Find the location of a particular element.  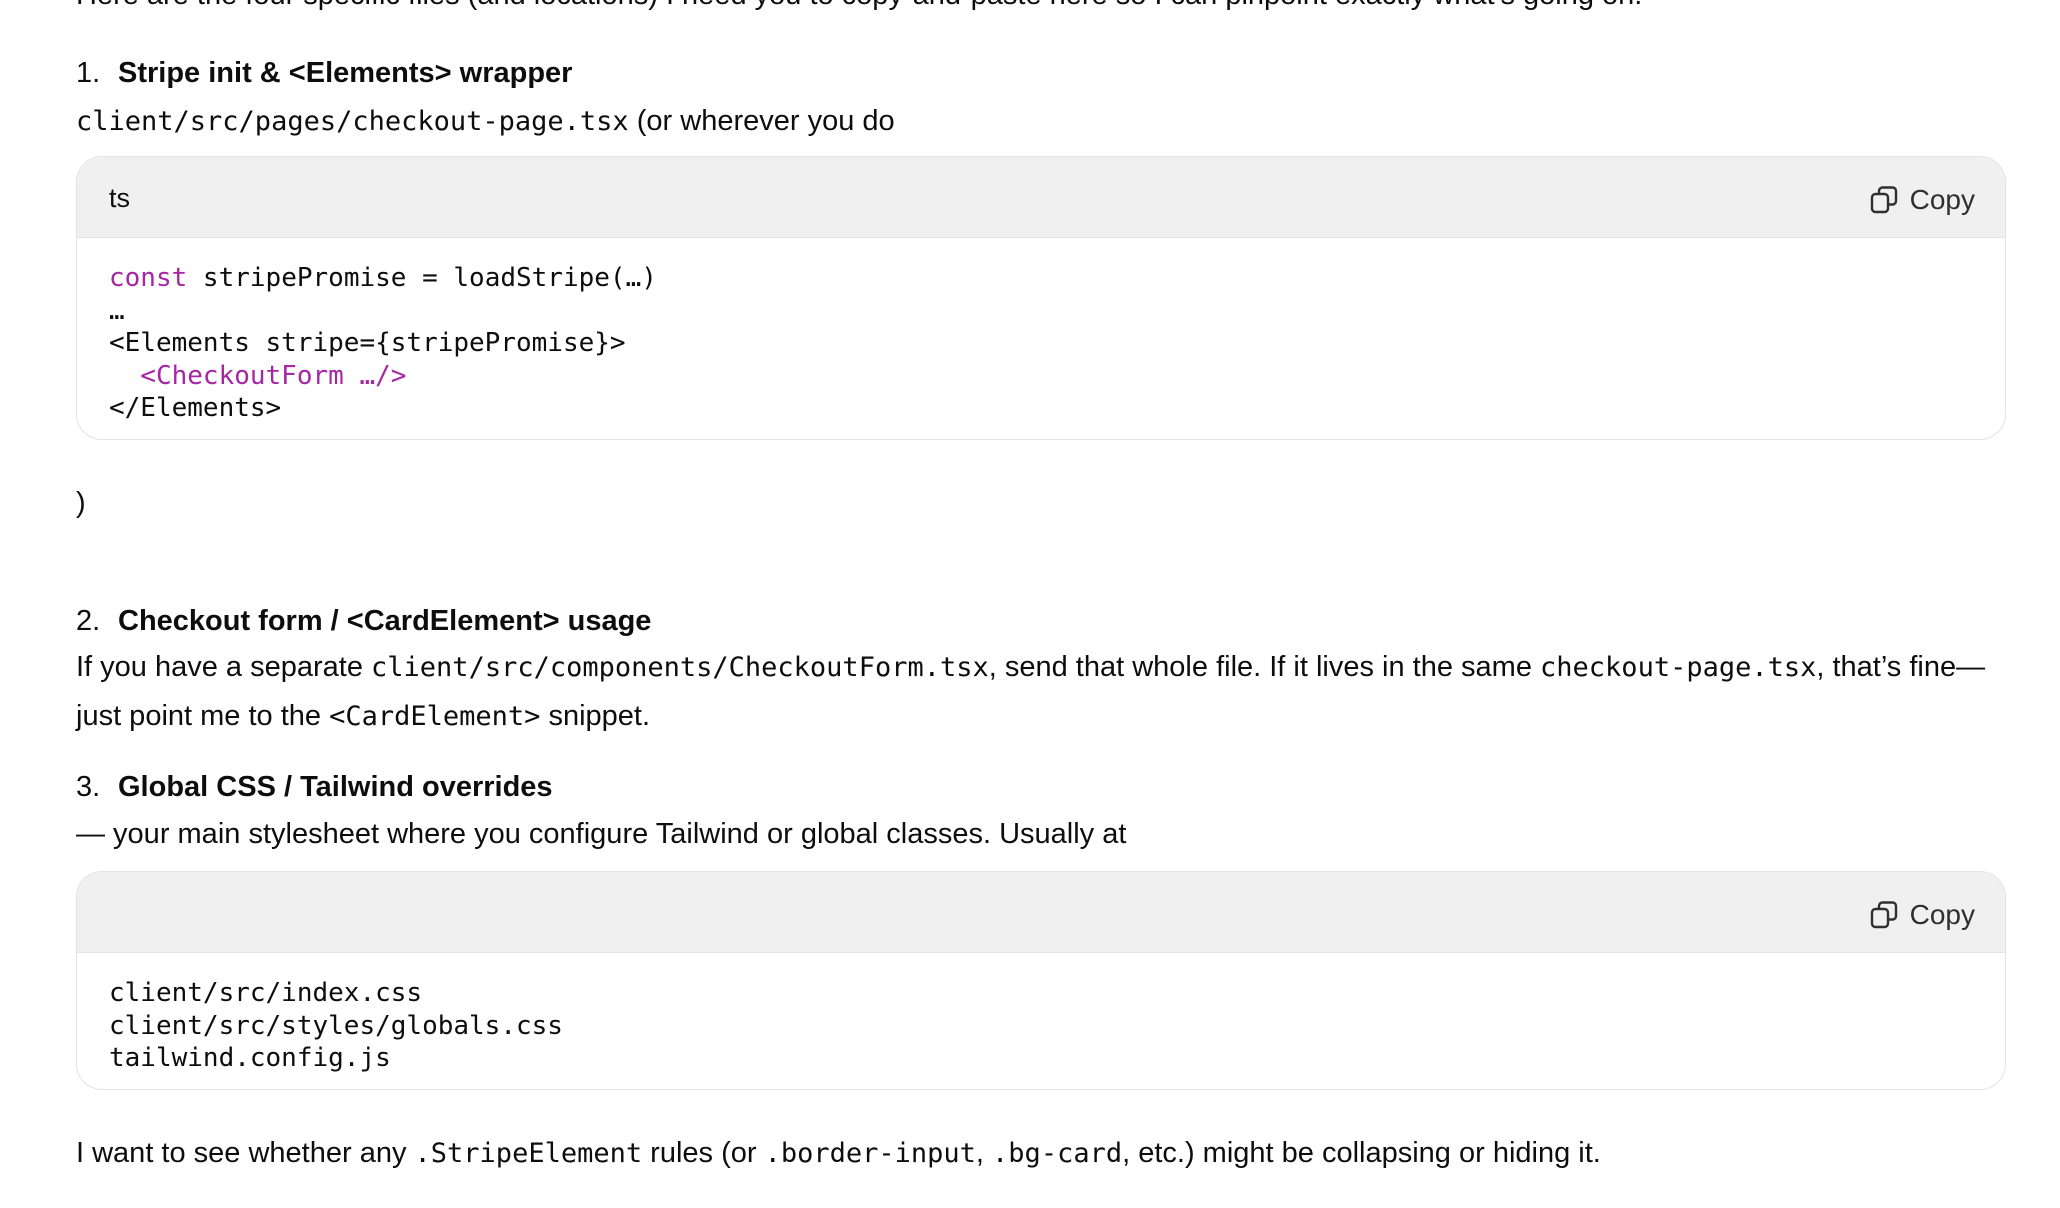

section-2-number: 2. is located at coordinates (88, 621).